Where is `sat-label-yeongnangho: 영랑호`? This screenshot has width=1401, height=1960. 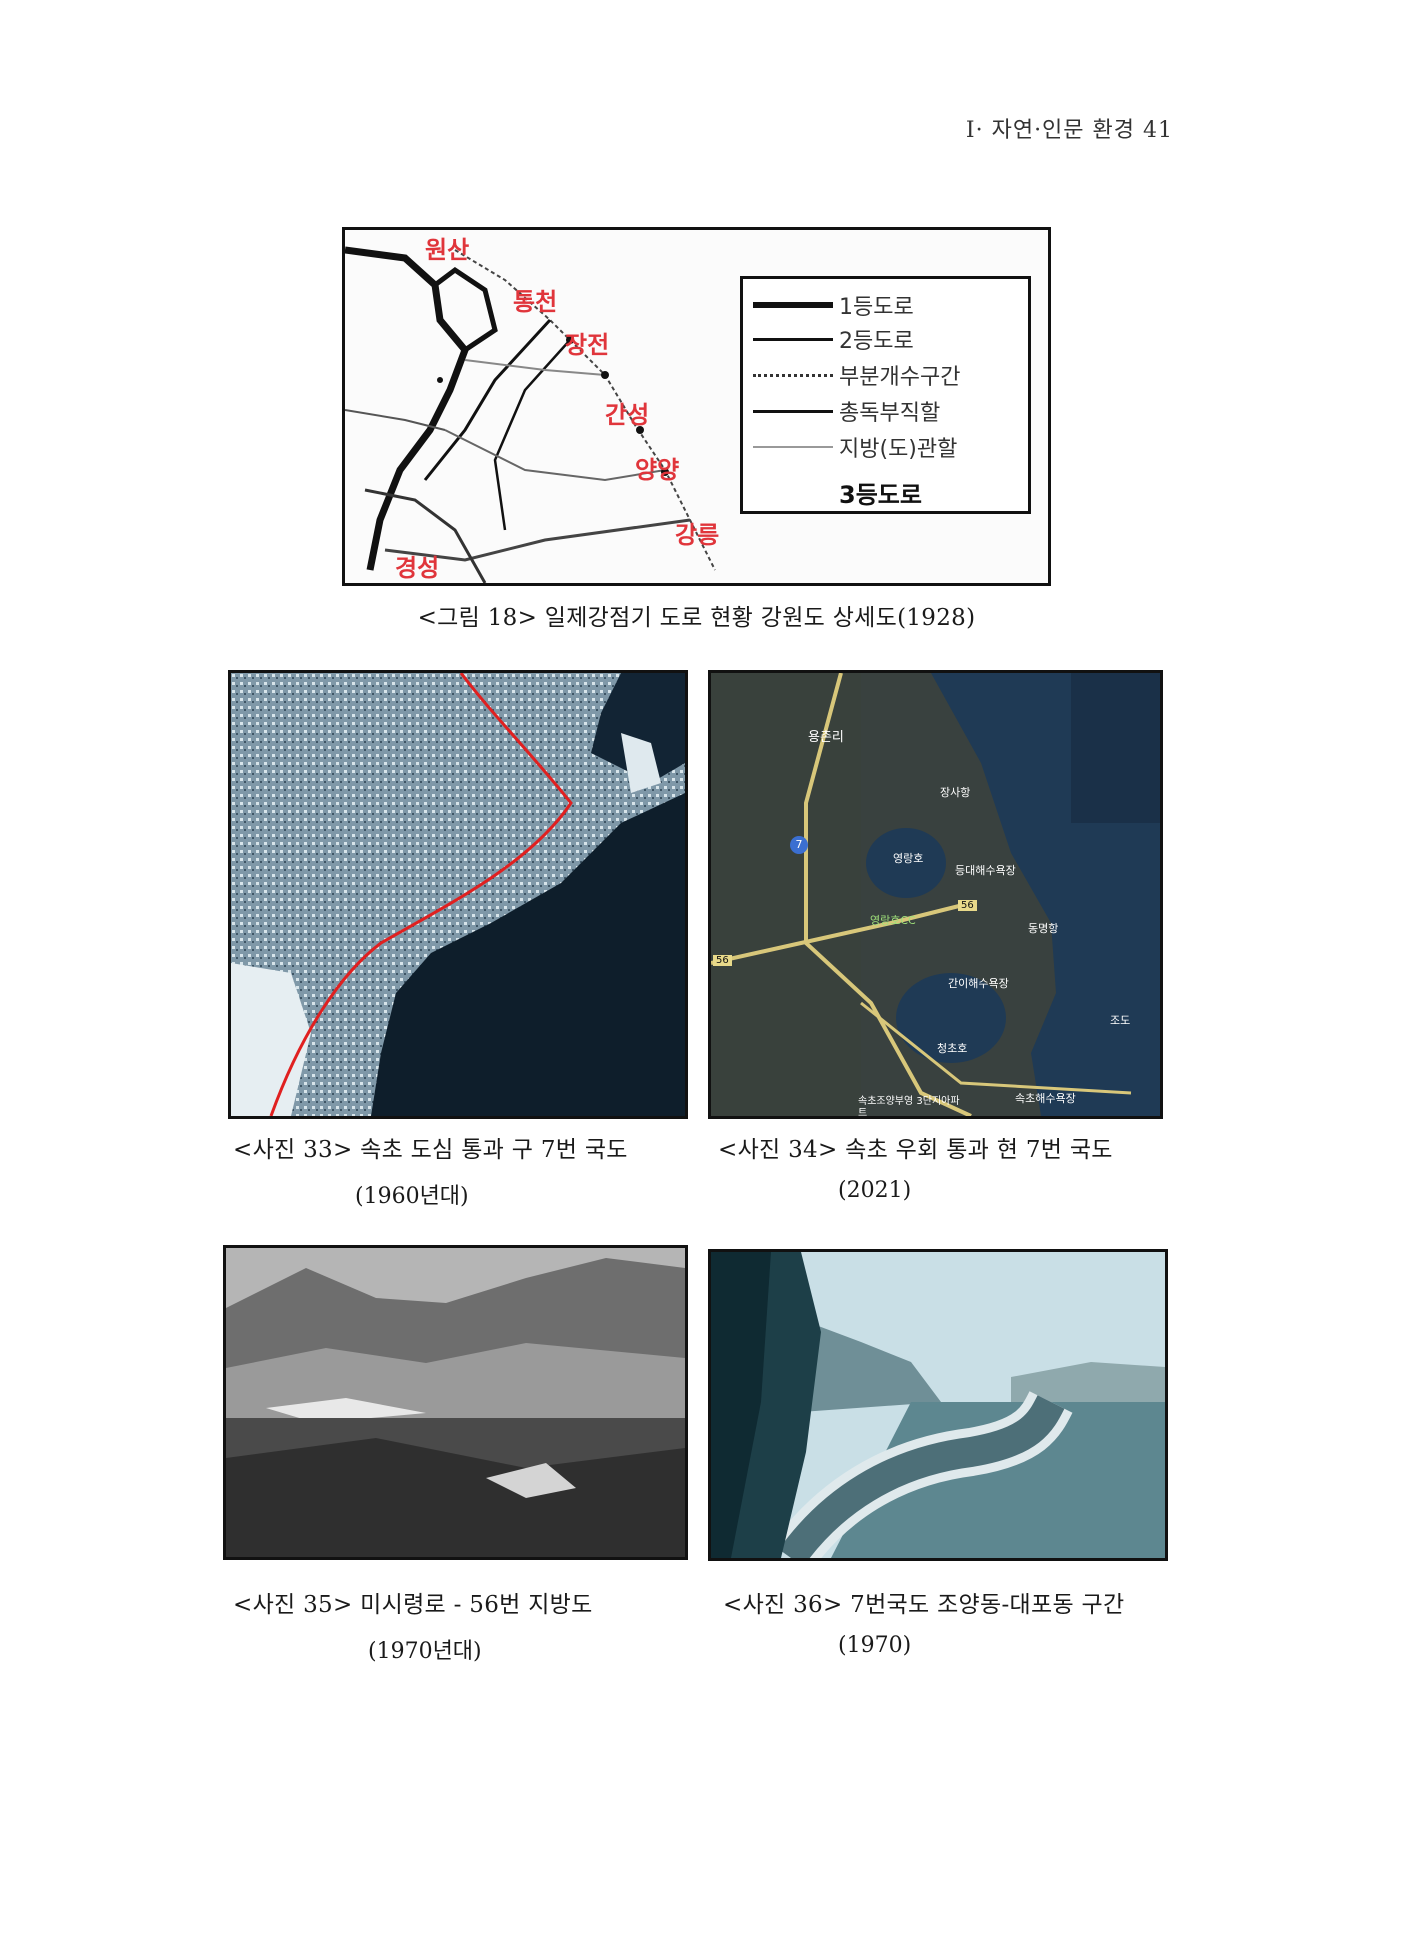
sat-label-yeongnangho: 영랑호 is located at coordinates (908, 858).